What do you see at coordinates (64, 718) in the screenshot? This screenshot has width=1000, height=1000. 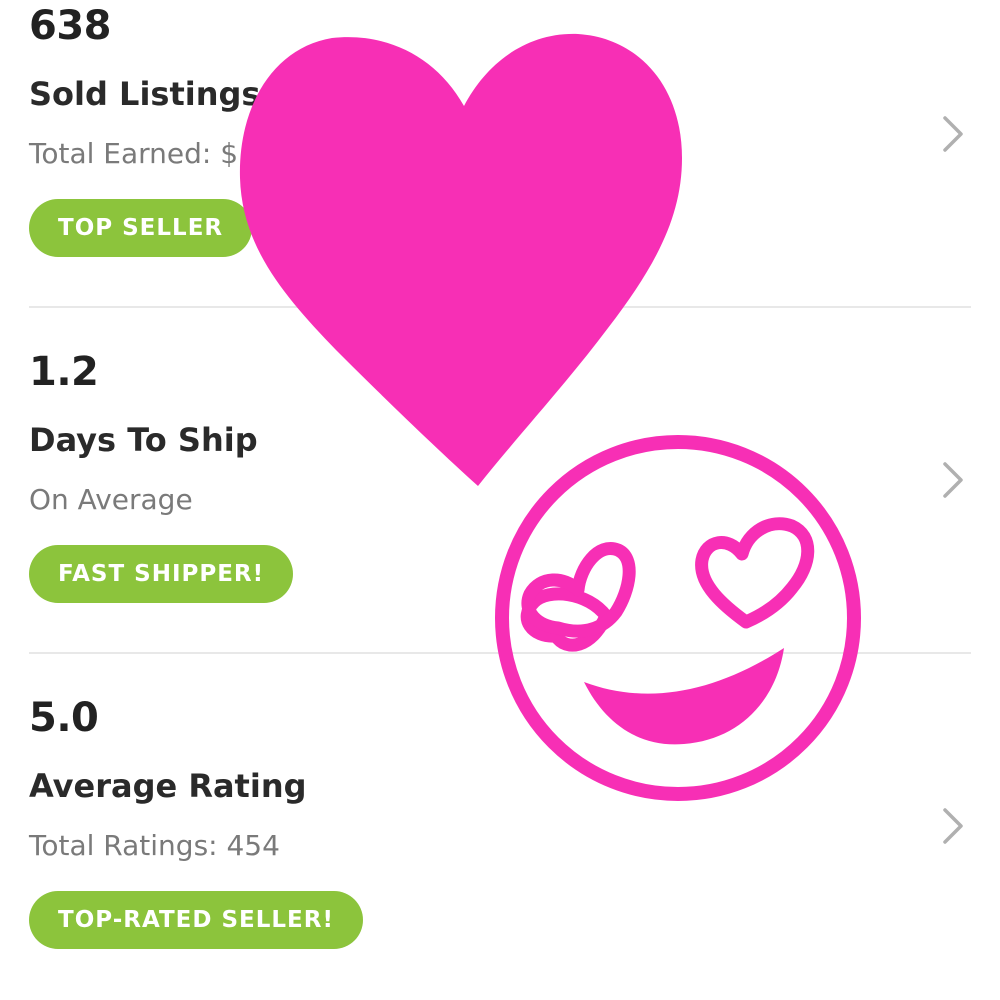 I see `average-rating-value: 5.0` at bounding box center [64, 718].